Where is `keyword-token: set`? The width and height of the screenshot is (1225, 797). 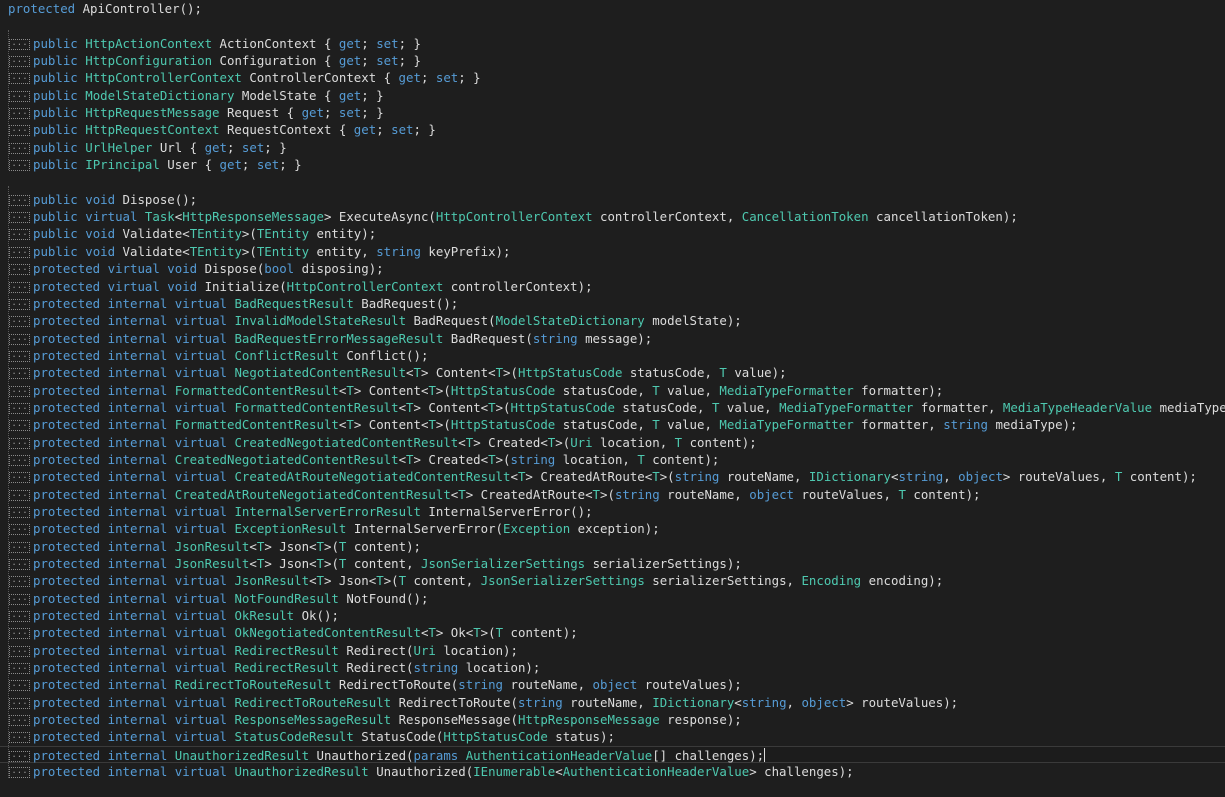
keyword-token: set is located at coordinates (447, 78).